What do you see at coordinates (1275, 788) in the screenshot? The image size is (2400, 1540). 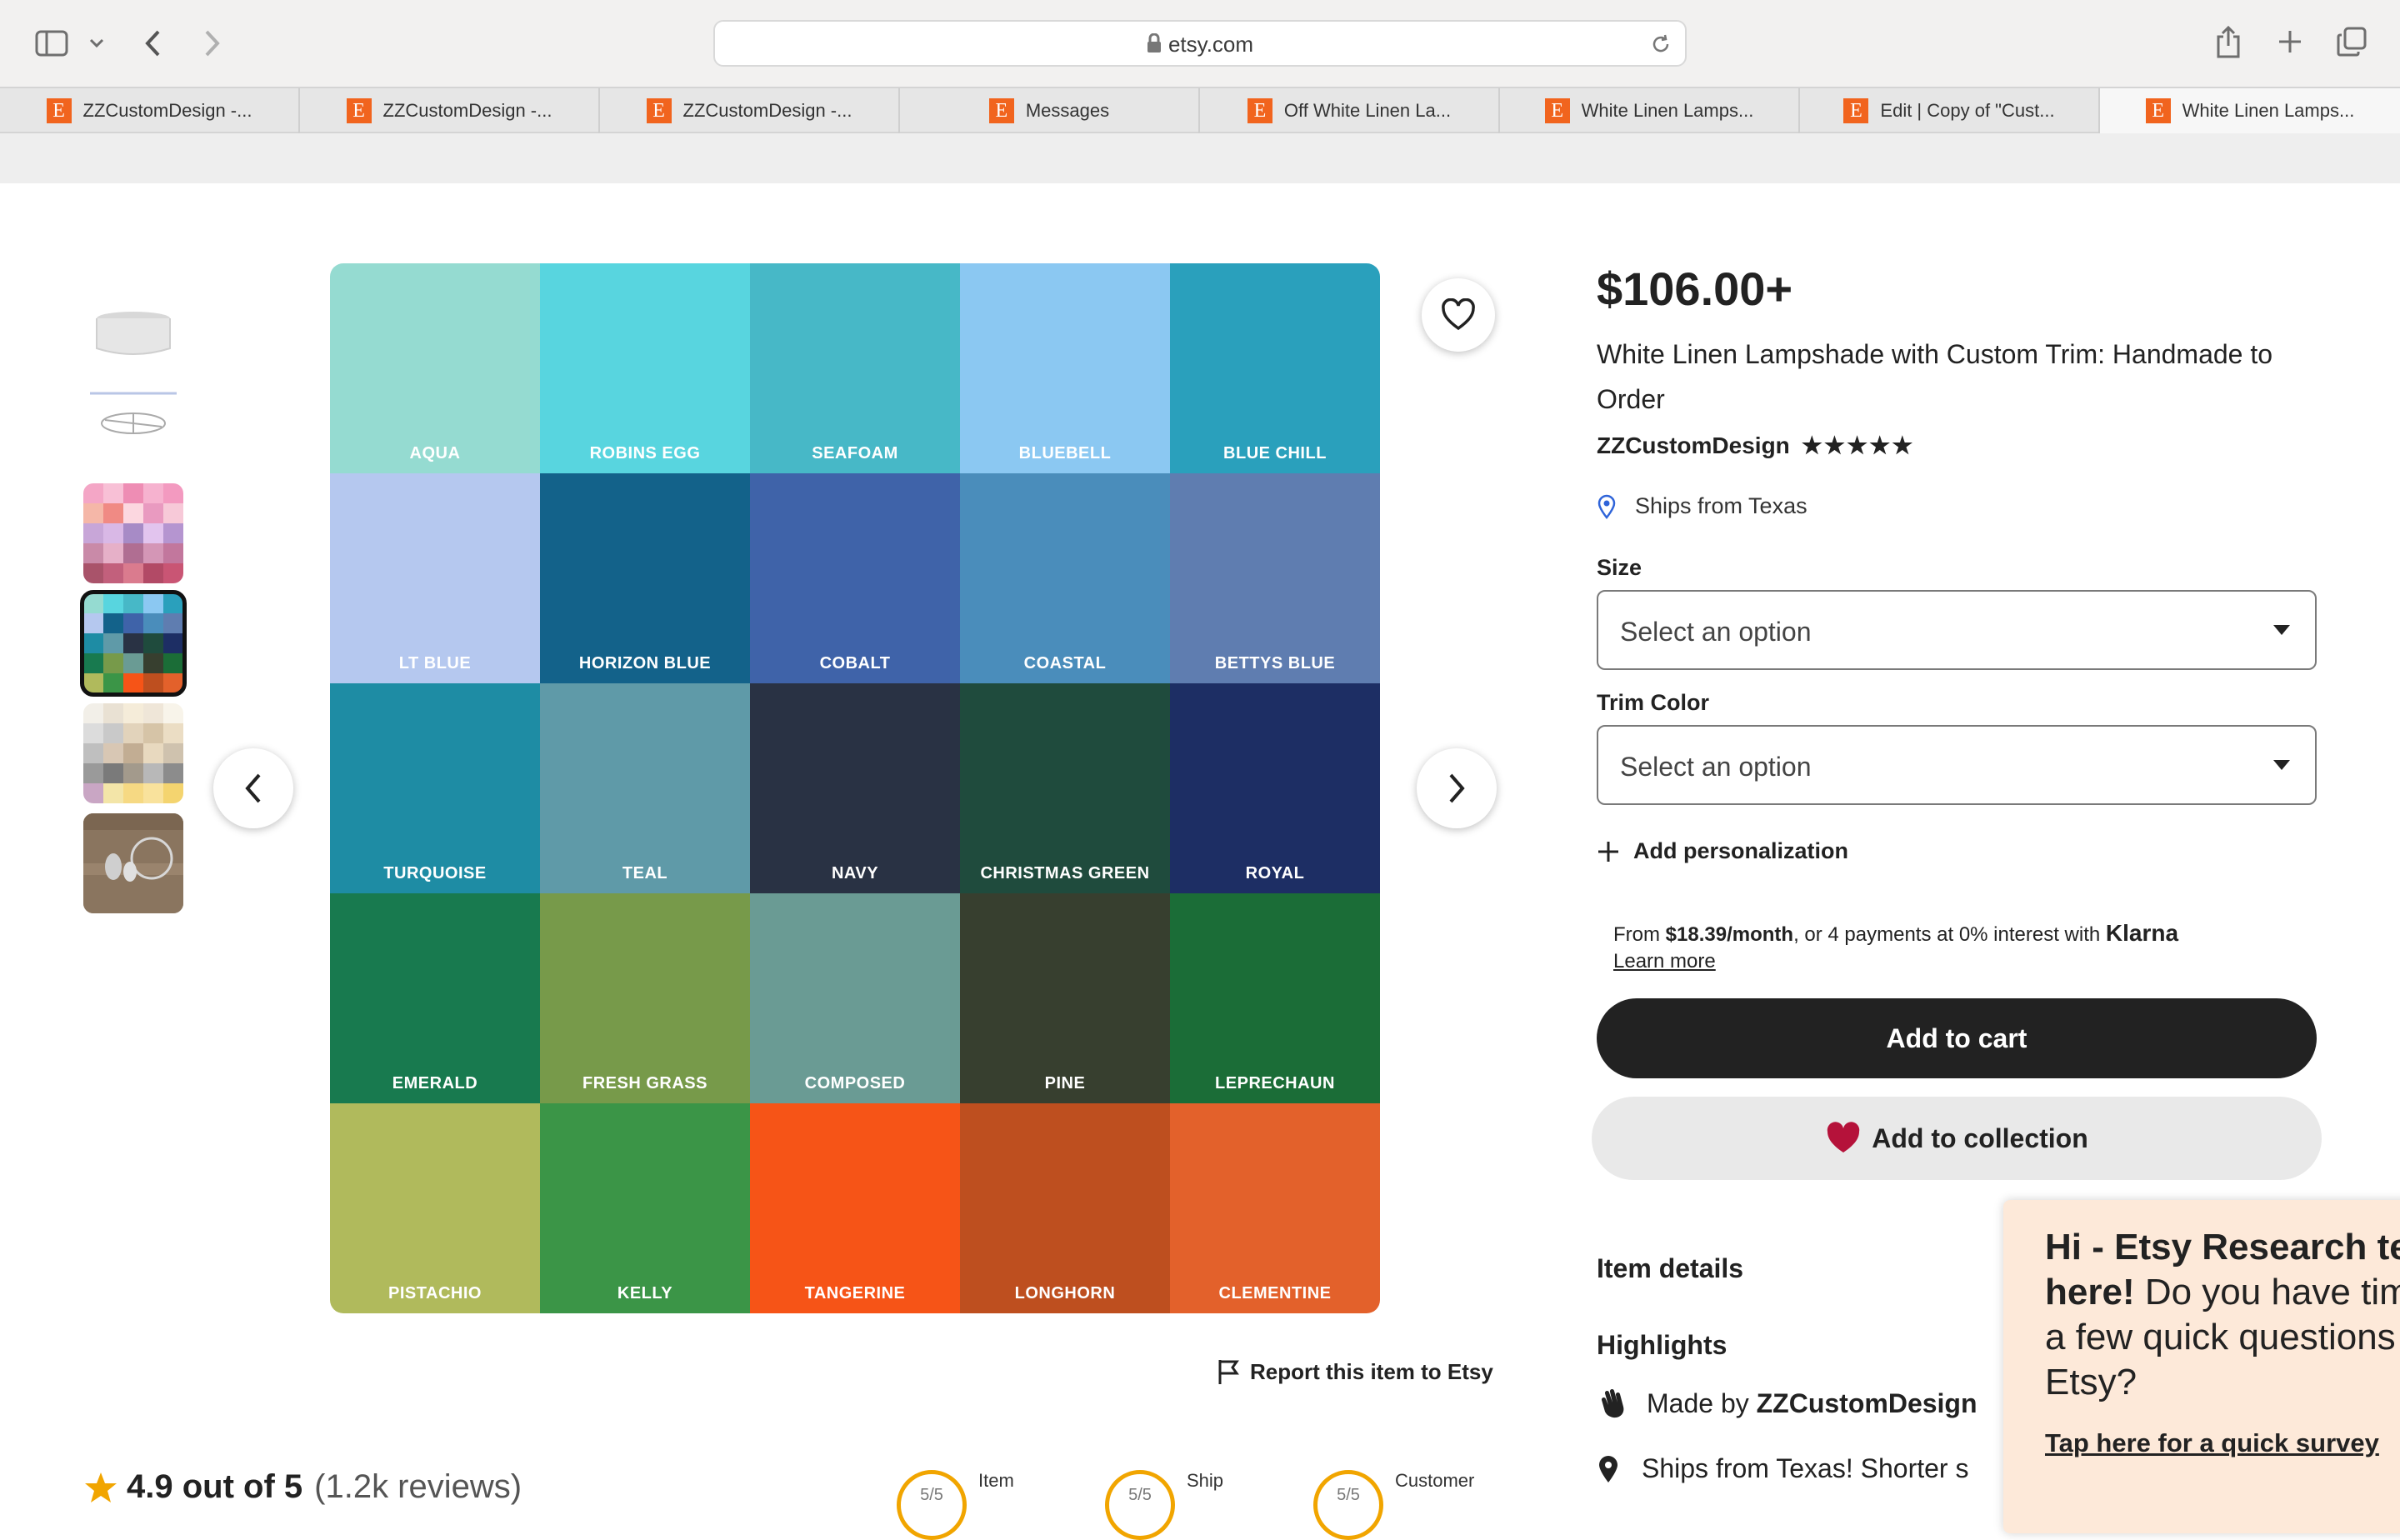 I see `color-swatch: ROYAL` at bounding box center [1275, 788].